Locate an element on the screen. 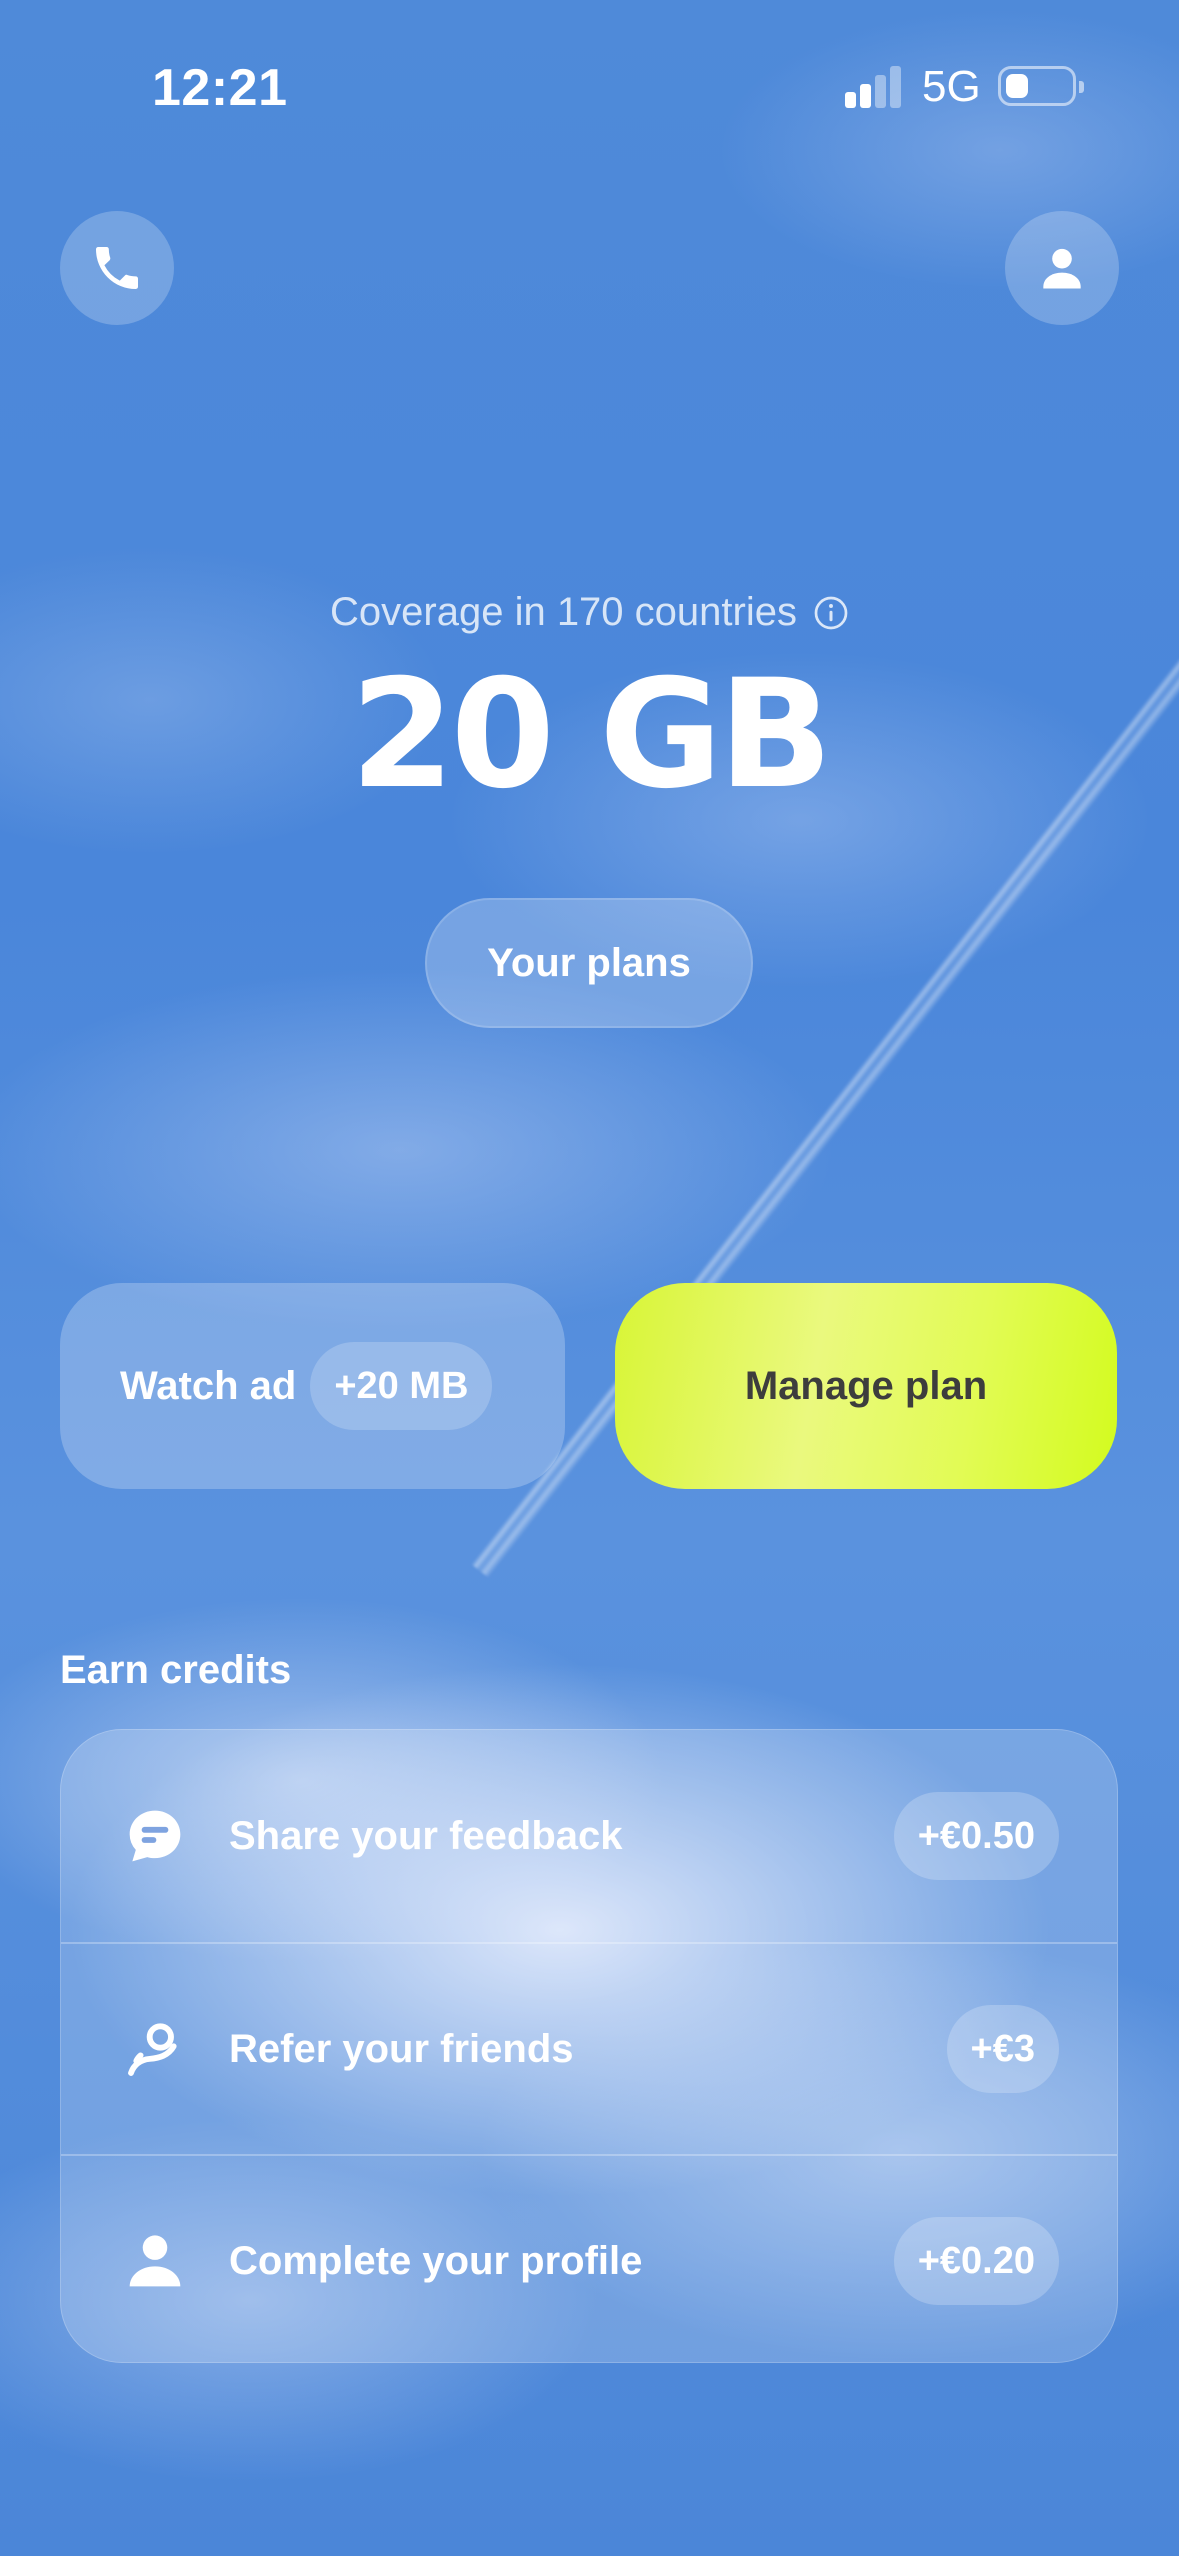 Image resolution: width=1179 pixels, height=2556 pixels. refer-friend-icon is located at coordinates (155, 2049).